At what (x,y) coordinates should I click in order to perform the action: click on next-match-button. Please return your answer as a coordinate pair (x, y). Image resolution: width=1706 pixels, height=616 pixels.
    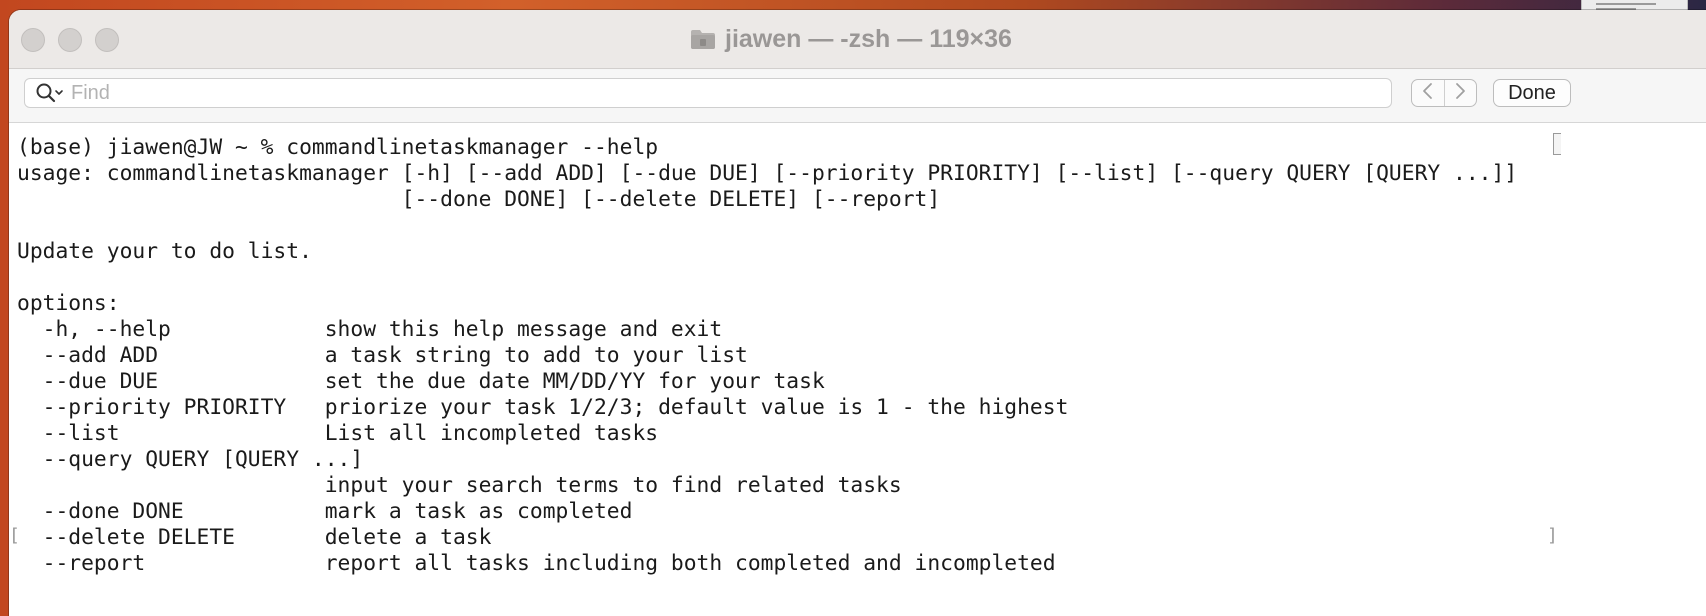
    Looking at the image, I should click on (1460, 93).